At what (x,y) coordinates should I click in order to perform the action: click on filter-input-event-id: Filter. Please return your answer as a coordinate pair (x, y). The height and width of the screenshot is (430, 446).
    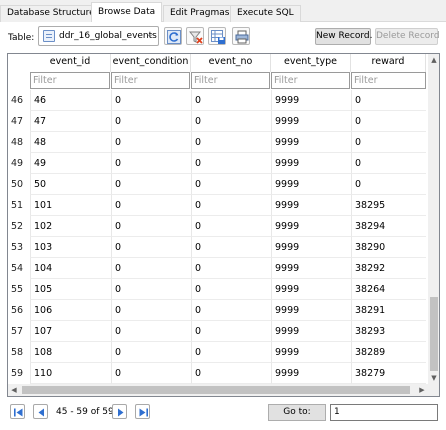
    Looking at the image, I should click on (70, 80).